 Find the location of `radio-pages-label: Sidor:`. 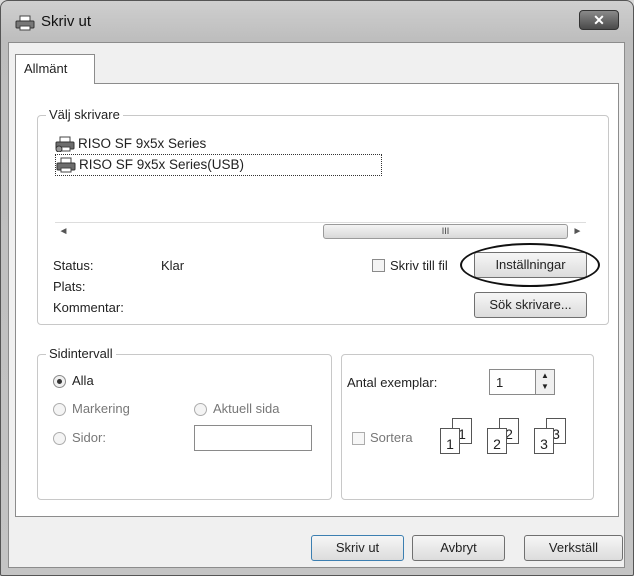

radio-pages-label: Sidor: is located at coordinates (89, 437).